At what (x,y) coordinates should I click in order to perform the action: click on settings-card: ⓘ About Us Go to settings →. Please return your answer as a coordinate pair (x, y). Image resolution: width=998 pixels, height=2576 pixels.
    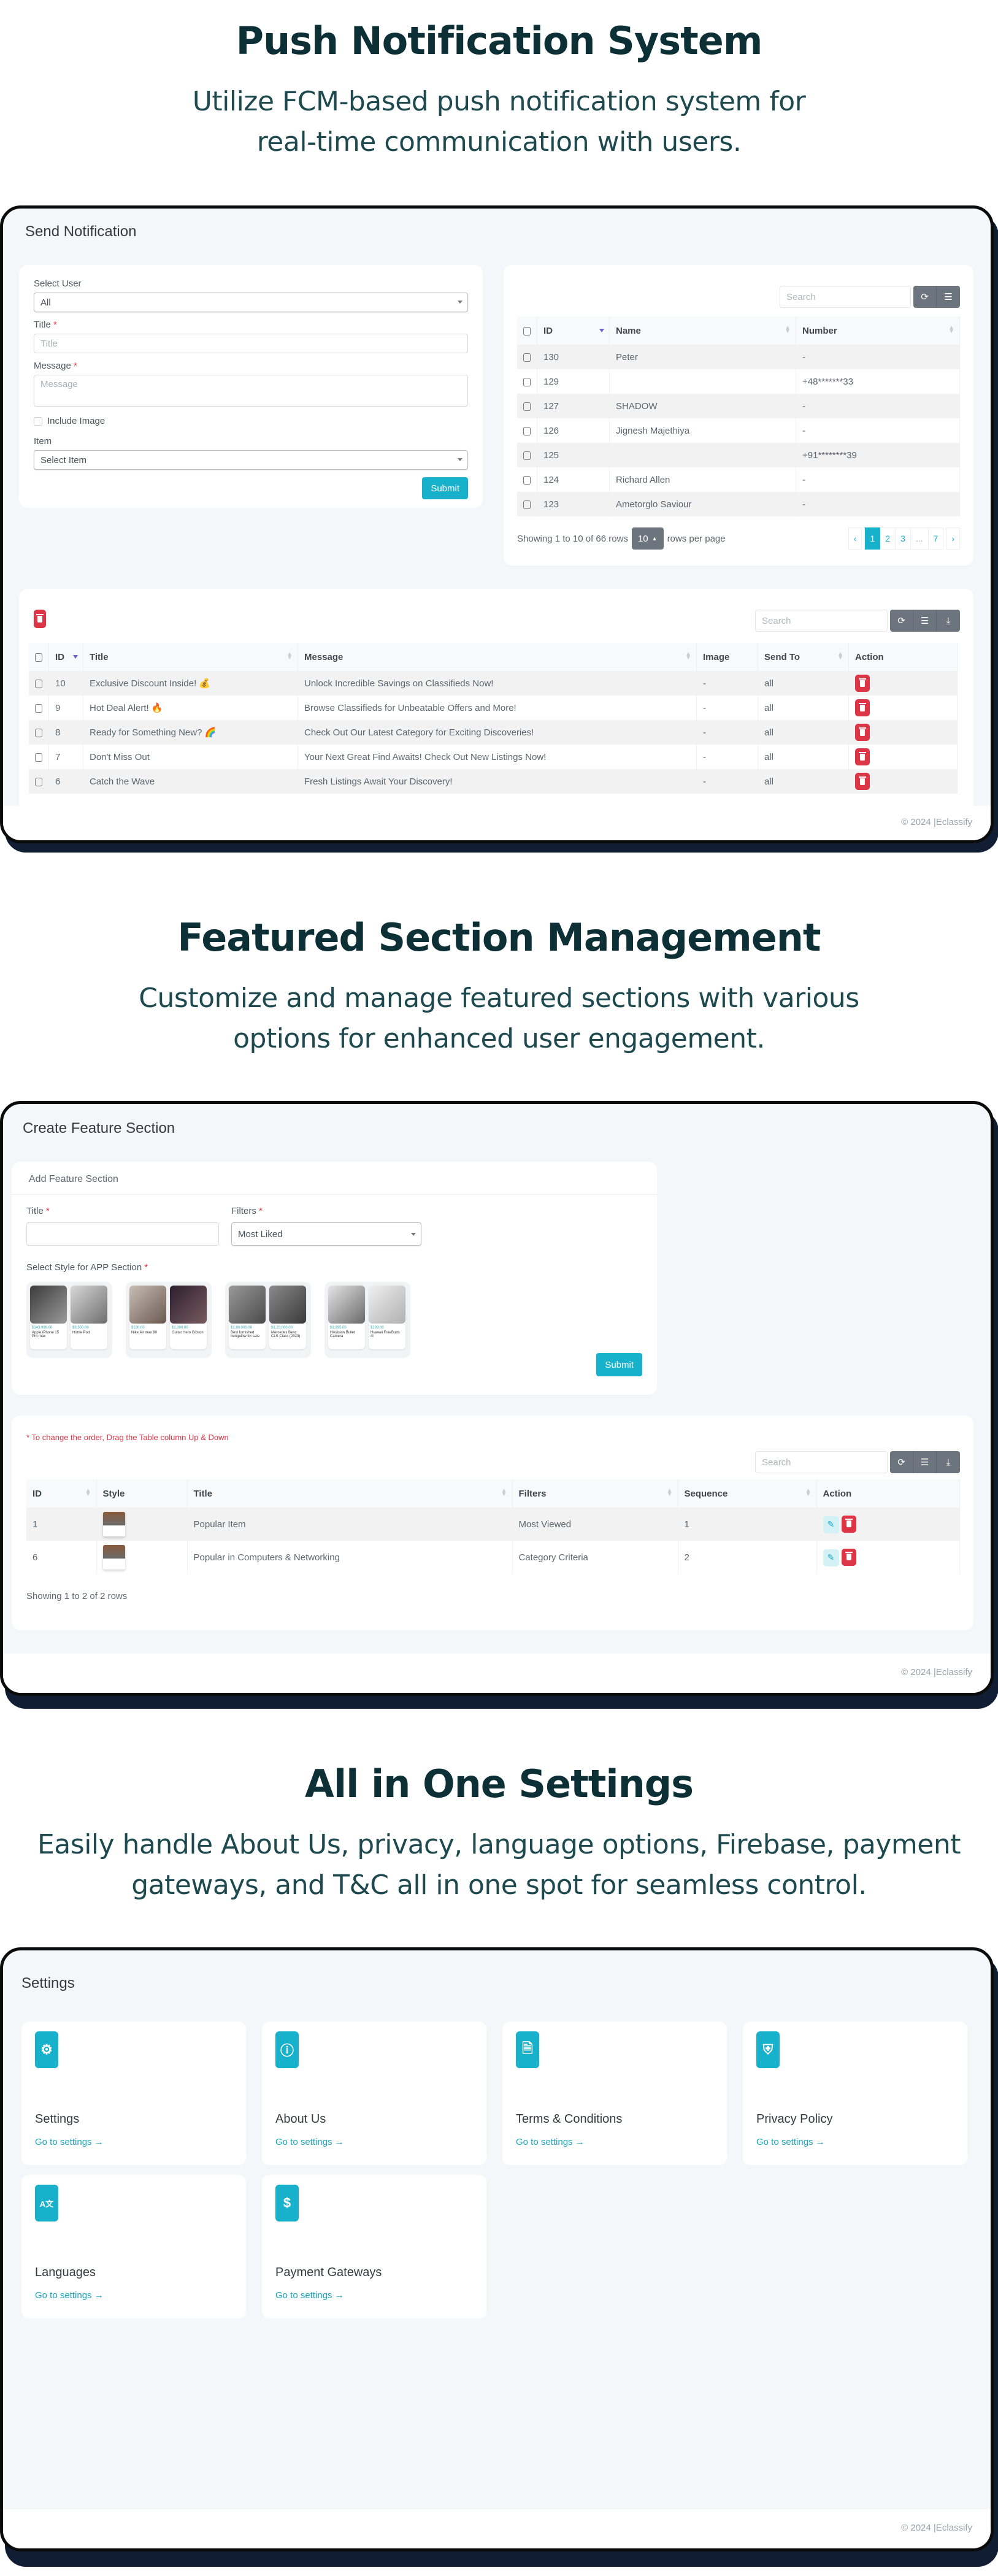
    Looking at the image, I should click on (374, 2093).